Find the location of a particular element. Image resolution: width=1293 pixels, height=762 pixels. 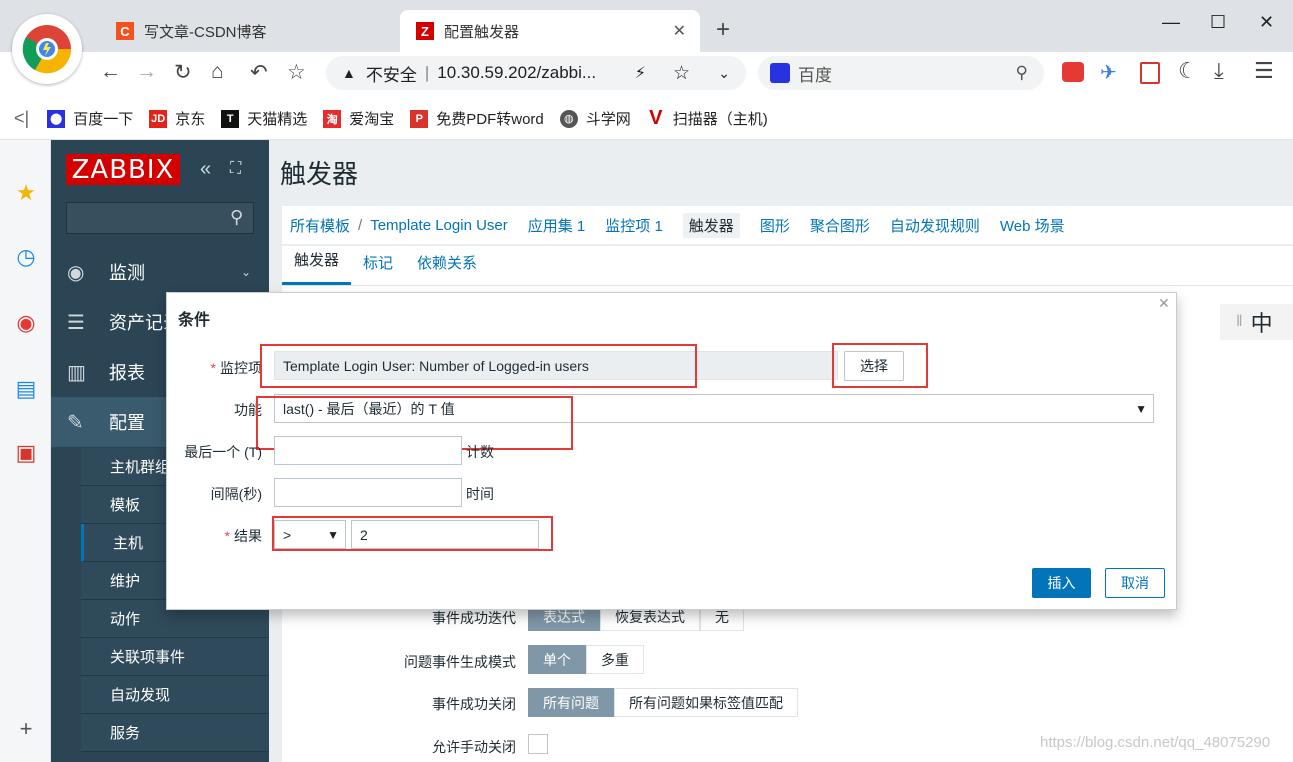

submenu-services: 服务 is located at coordinates (175, 733).